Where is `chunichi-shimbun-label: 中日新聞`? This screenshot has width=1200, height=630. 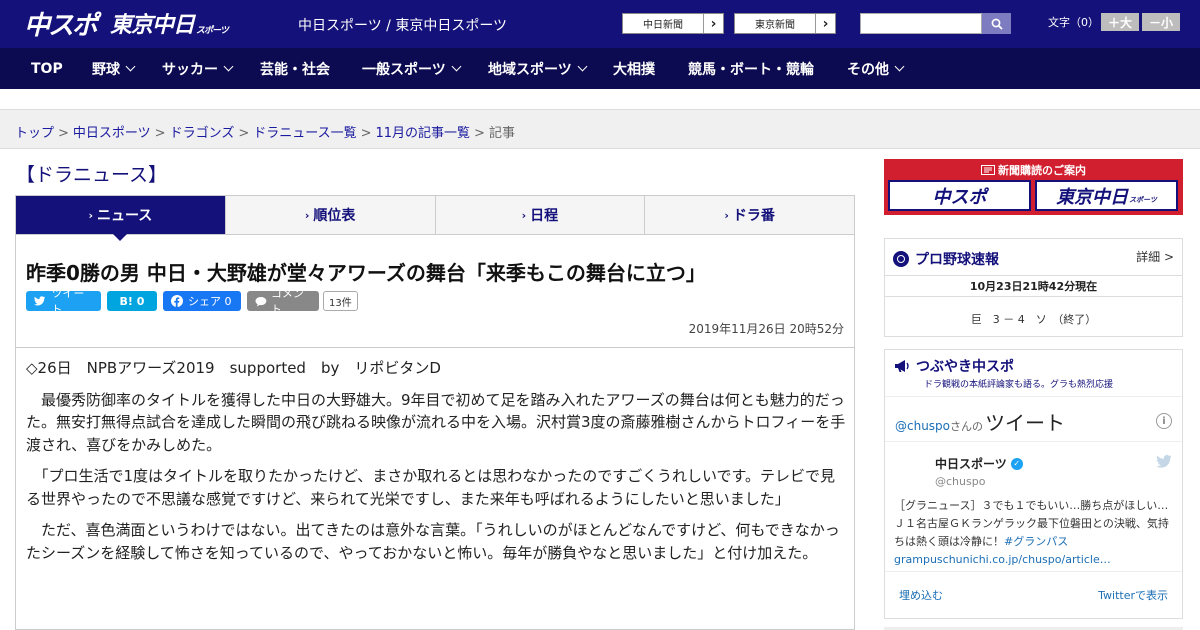 chunichi-shimbun-label: 中日新聞 is located at coordinates (663, 25).